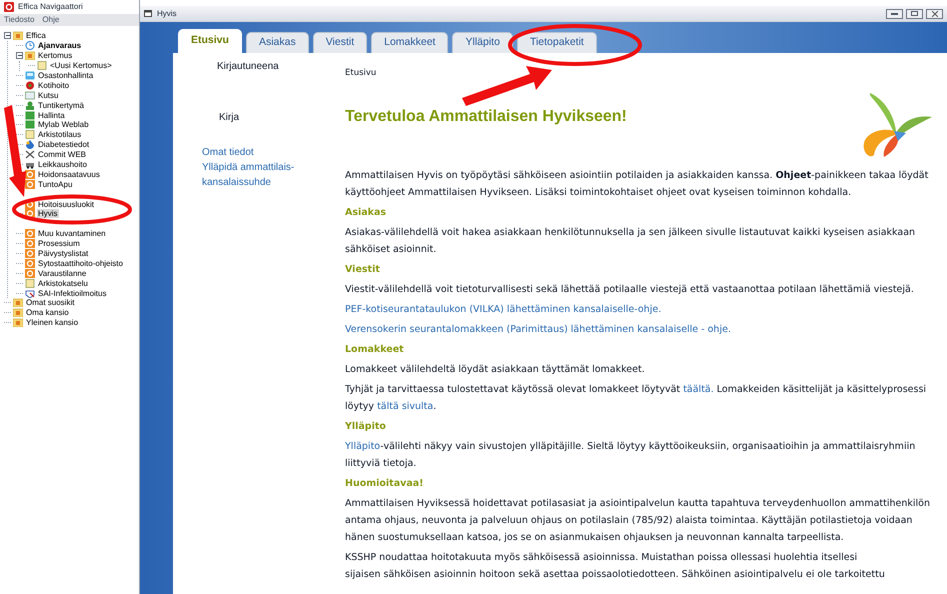  Describe the element at coordinates (556, 42) in the screenshot. I see `tab: Tietopaketit` at that location.